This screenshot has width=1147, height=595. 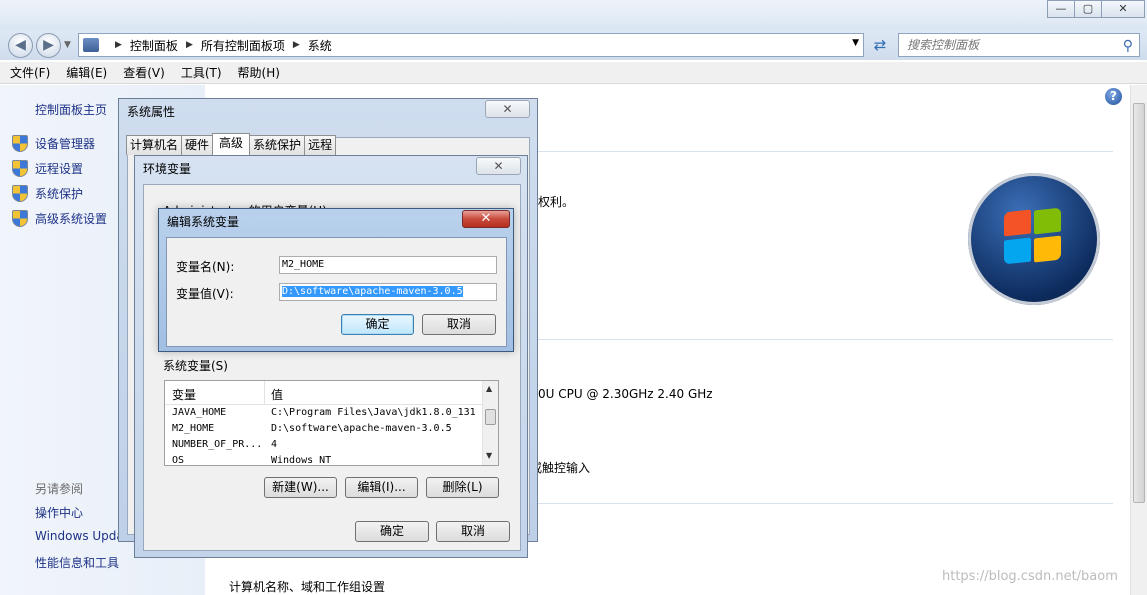 I want to click on dialog-title: 编辑系统变量, so click(x=203, y=222).